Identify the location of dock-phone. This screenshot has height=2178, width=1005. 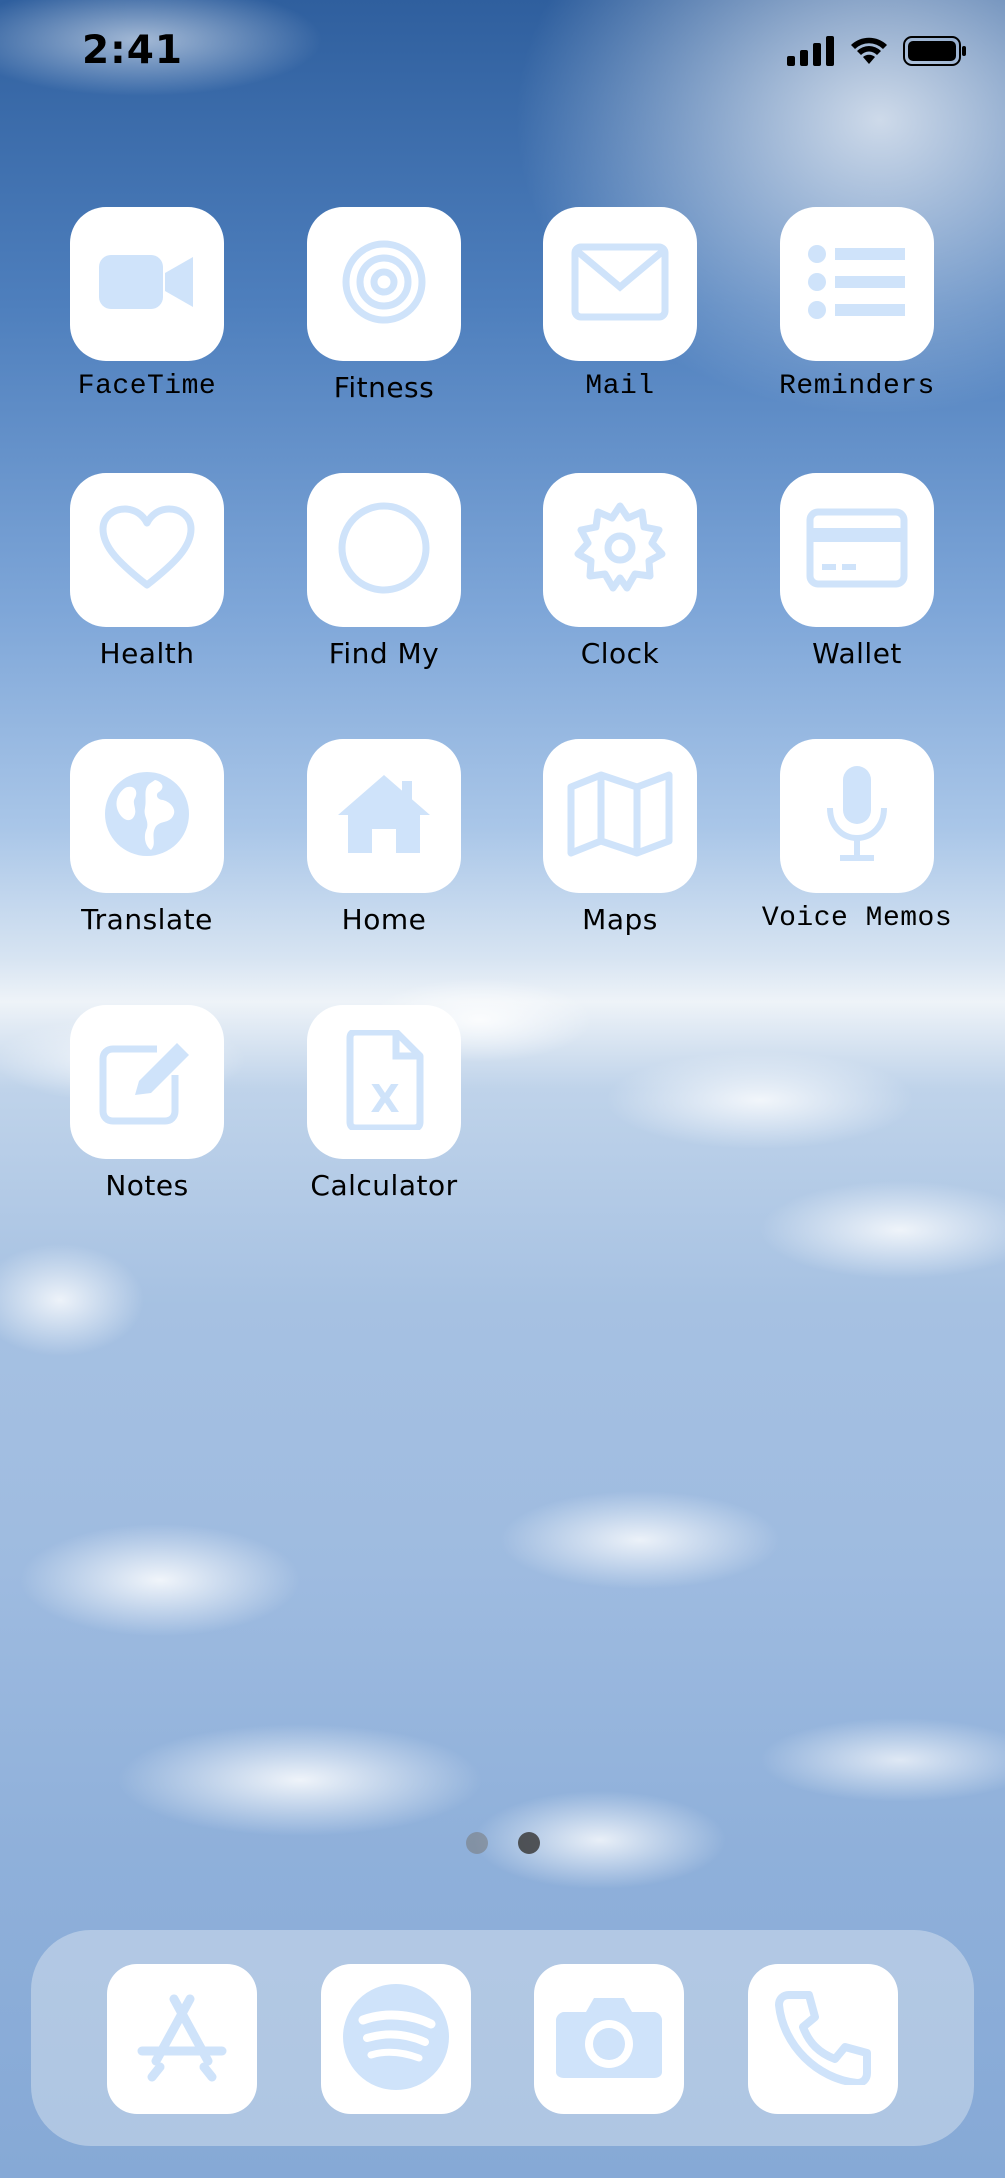
(823, 2039).